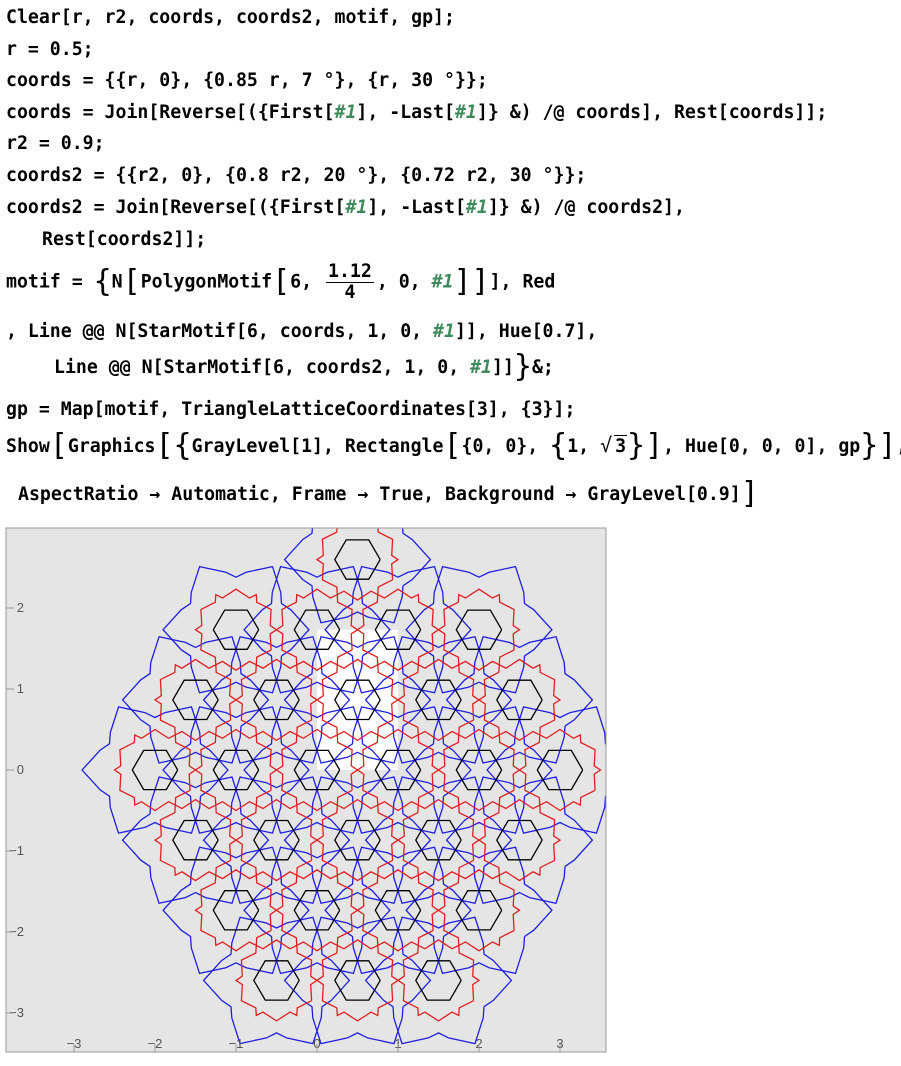 The height and width of the screenshot is (1066, 901). What do you see at coordinates (357, 699) in the screenshot?
I see `white-rectangle` at bounding box center [357, 699].